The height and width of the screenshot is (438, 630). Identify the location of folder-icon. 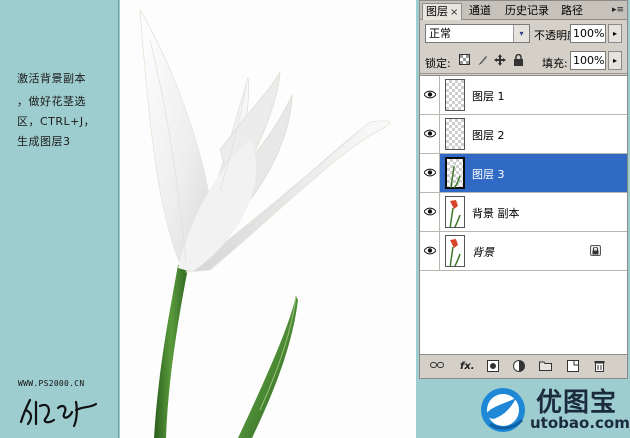
(545, 367).